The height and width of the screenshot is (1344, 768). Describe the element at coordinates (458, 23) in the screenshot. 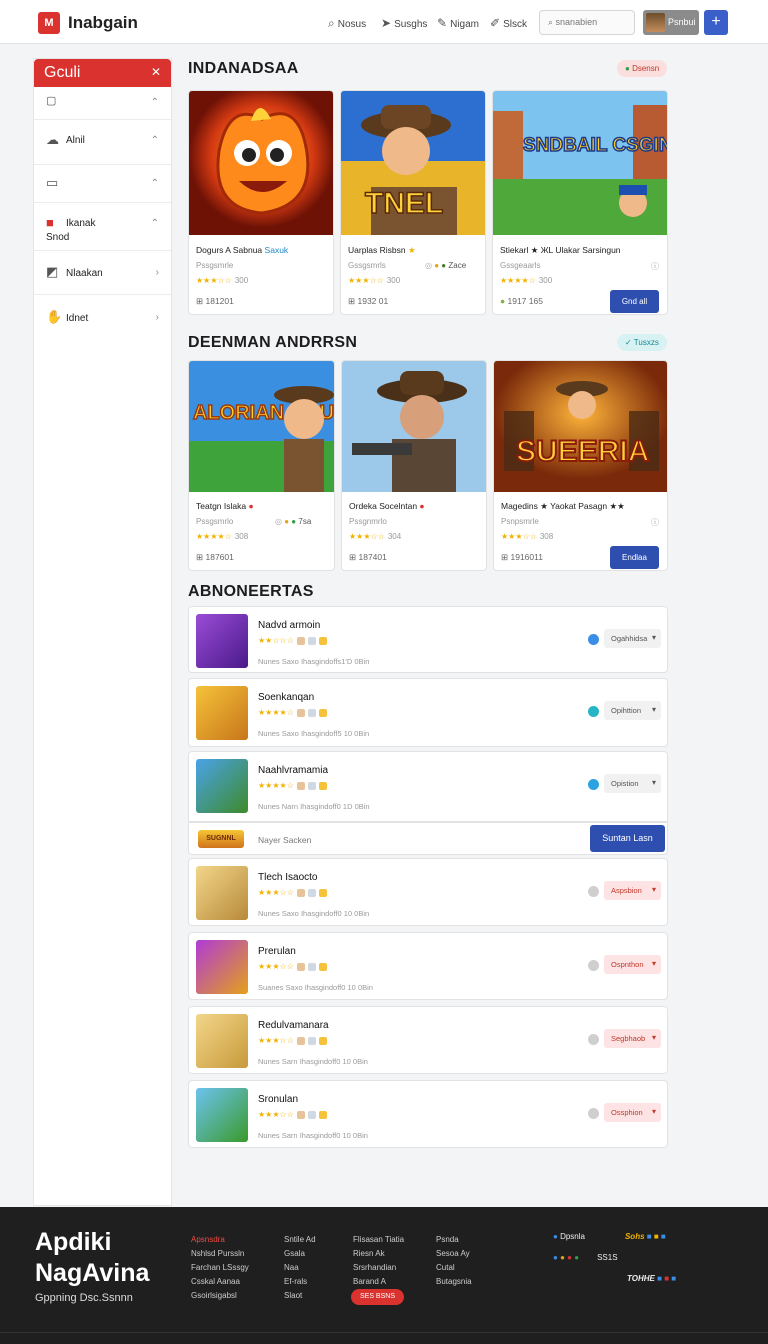

I see `nav-item-nigam: ✎ Nigam` at that location.